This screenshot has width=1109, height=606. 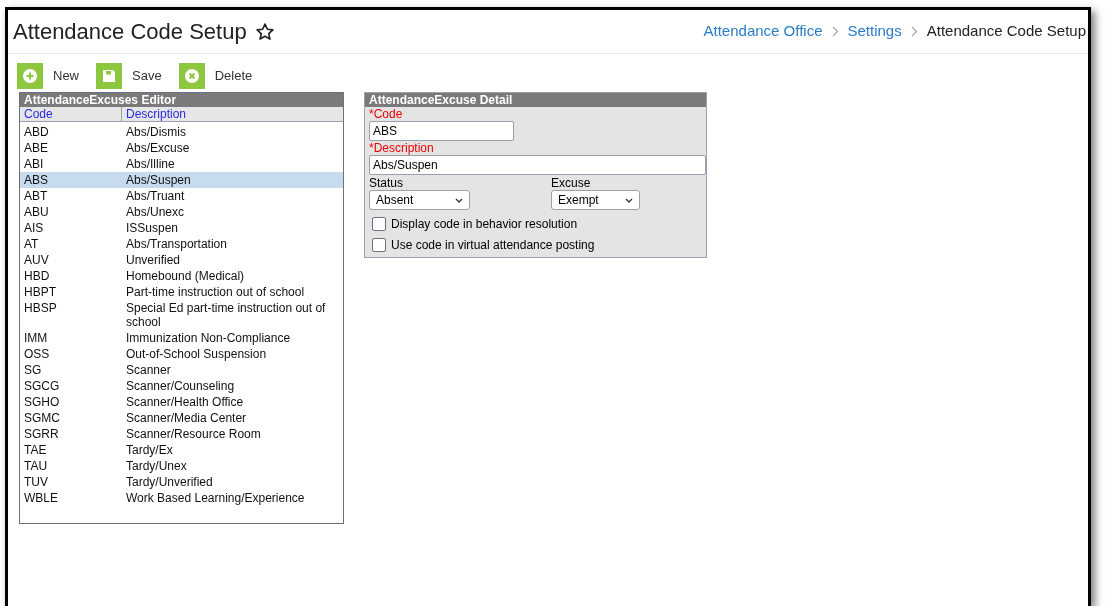 What do you see at coordinates (41, 498) in the screenshot?
I see `table-cell-text: WBLE` at bounding box center [41, 498].